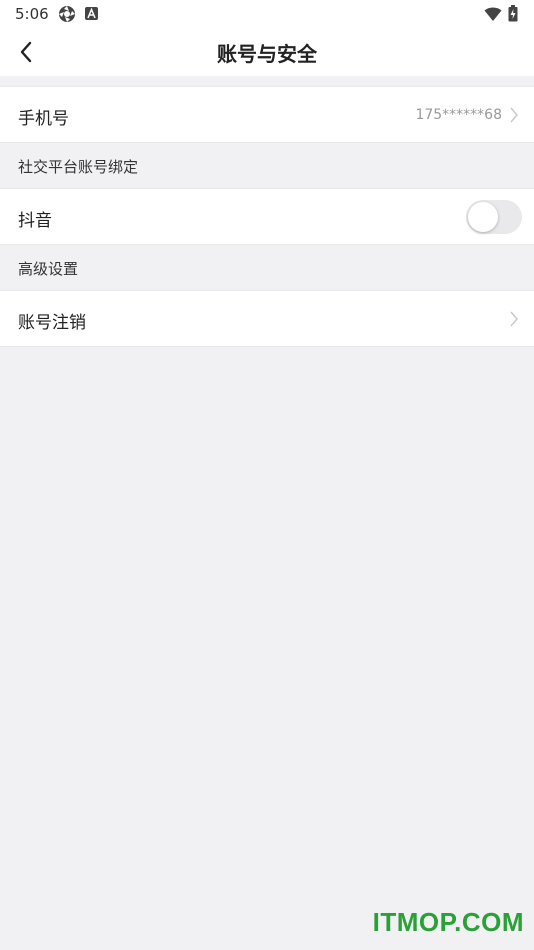 This screenshot has height=950, width=534. I want to click on watermark: ITMOP.COM, so click(448, 922).